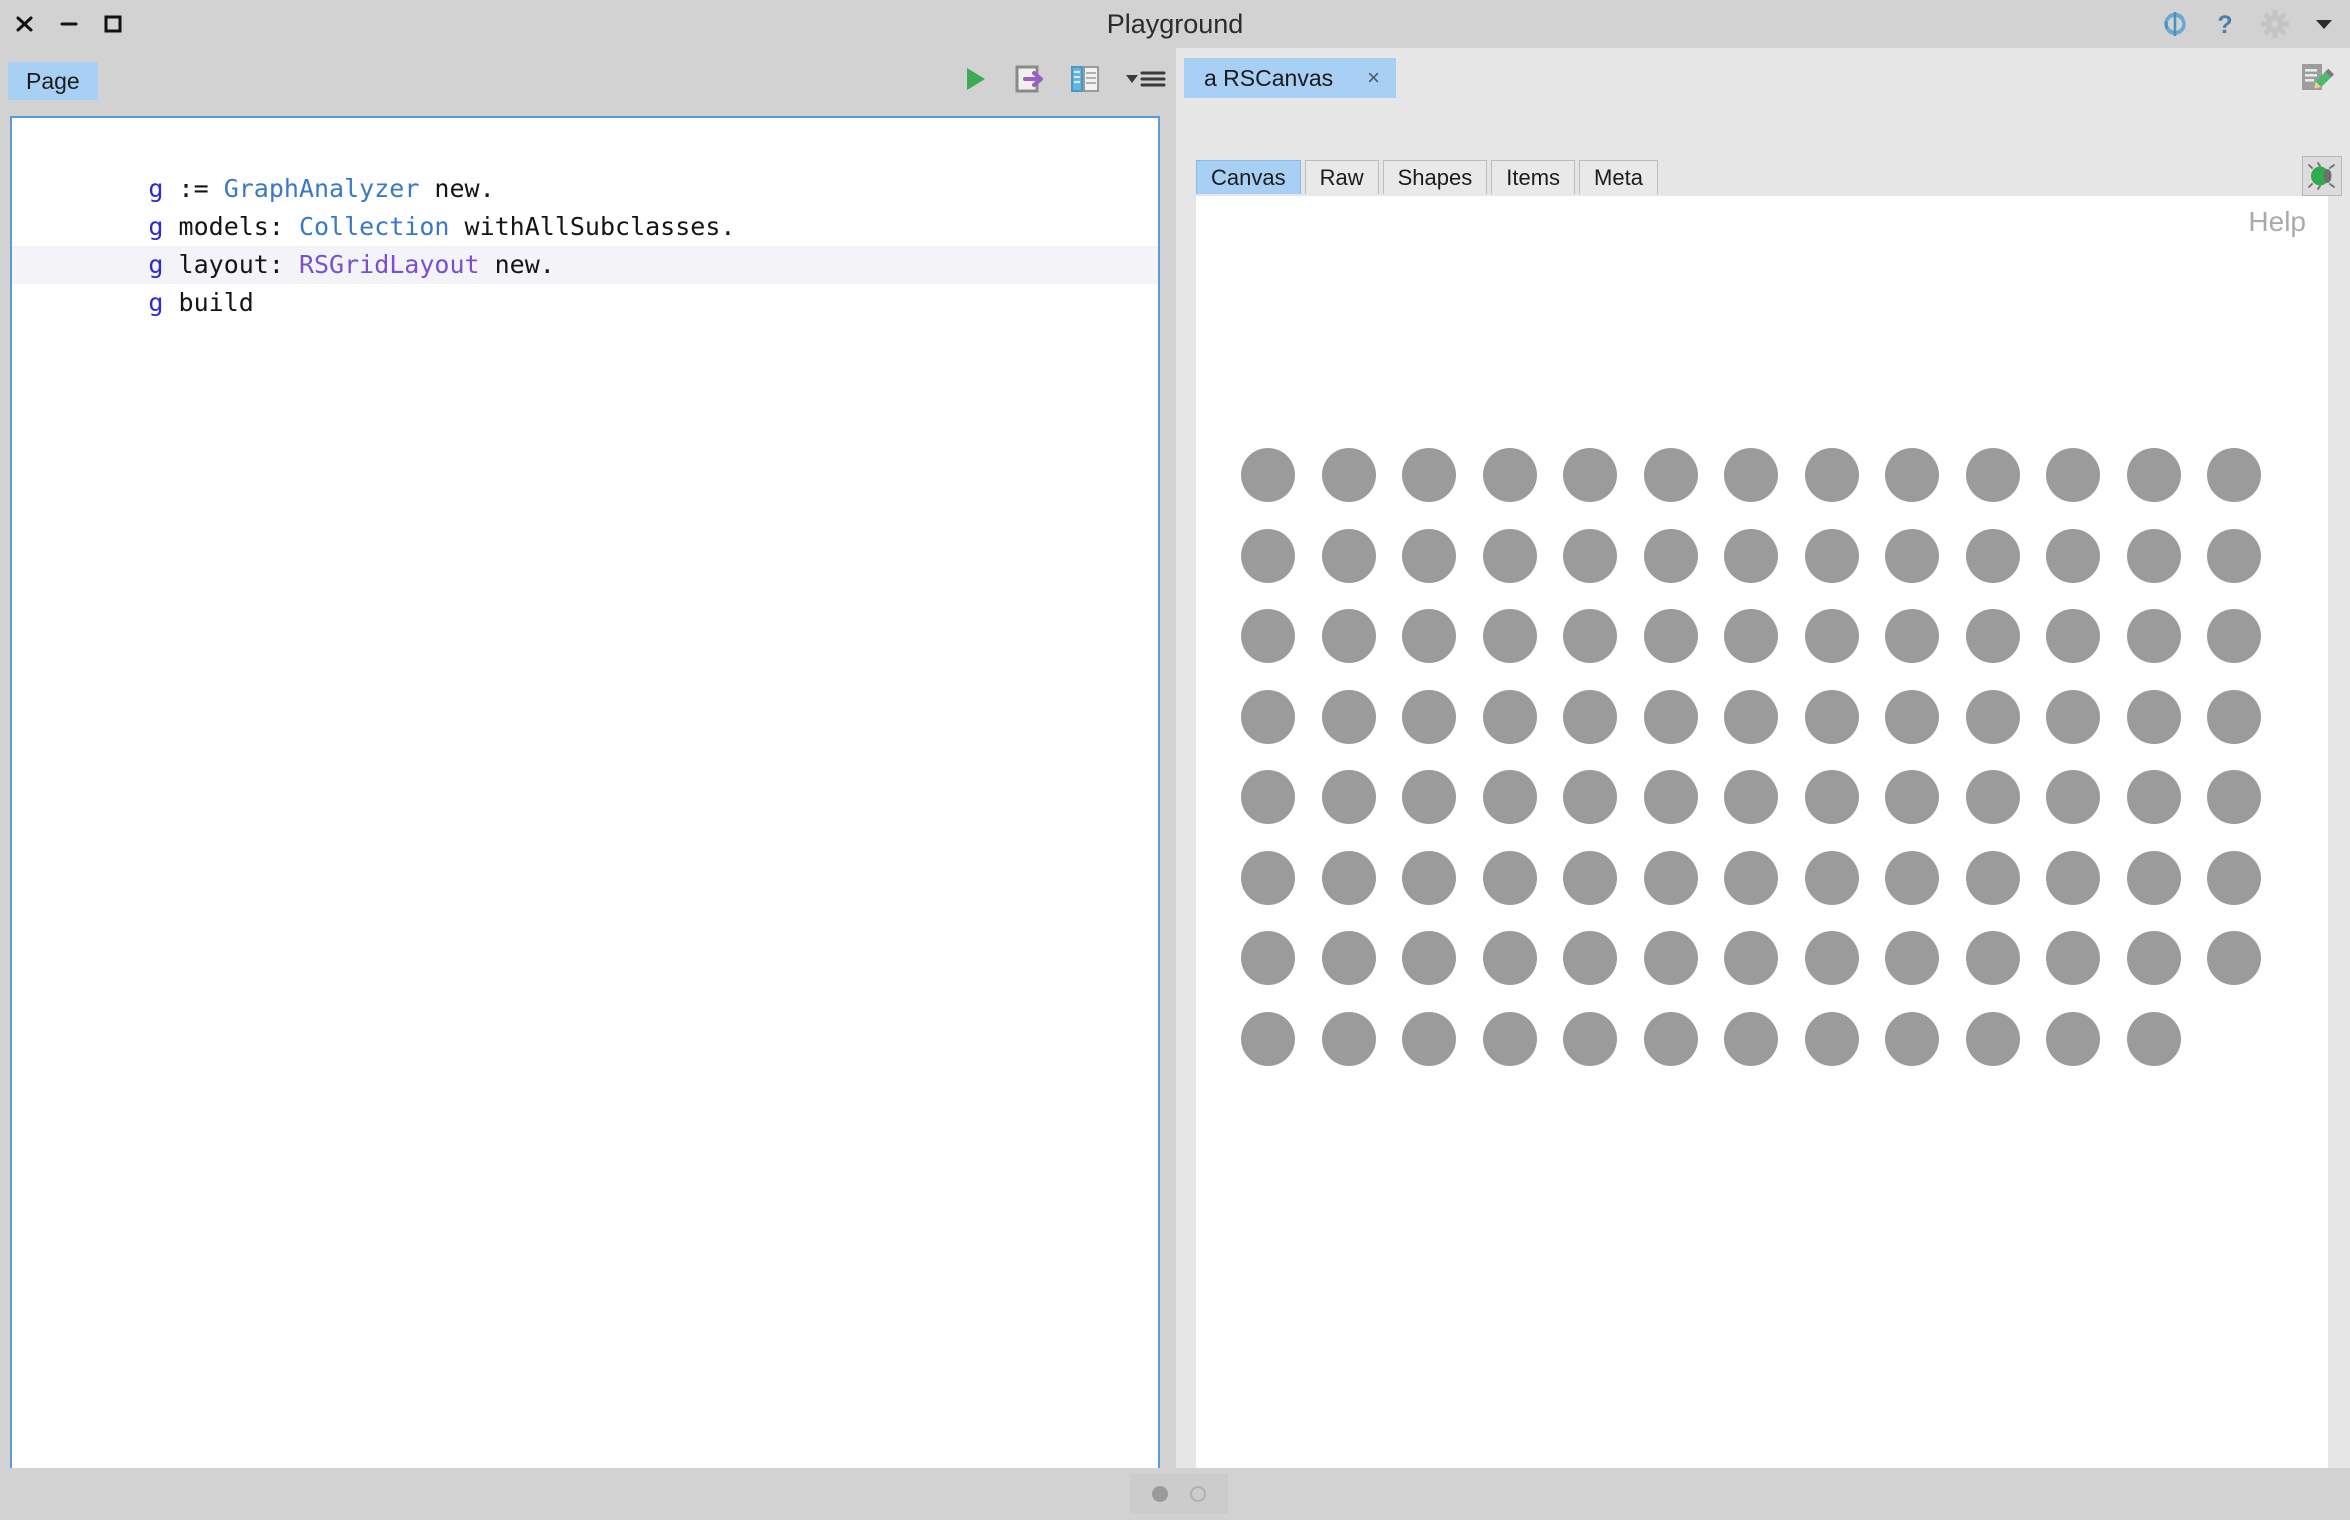  Describe the element at coordinates (1290, 78) in the screenshot. I see `tab-a-rscanvas: a RSCanvas ×` at that location.